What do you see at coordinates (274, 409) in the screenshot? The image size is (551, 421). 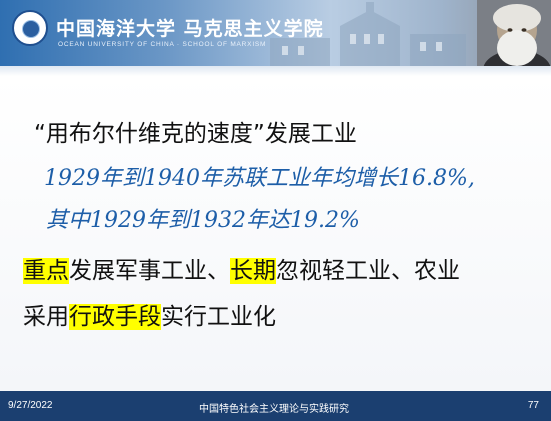 I see `footer-course-title: 中国特色社会主义理论与实践研究` at bounding box center [274, 409].